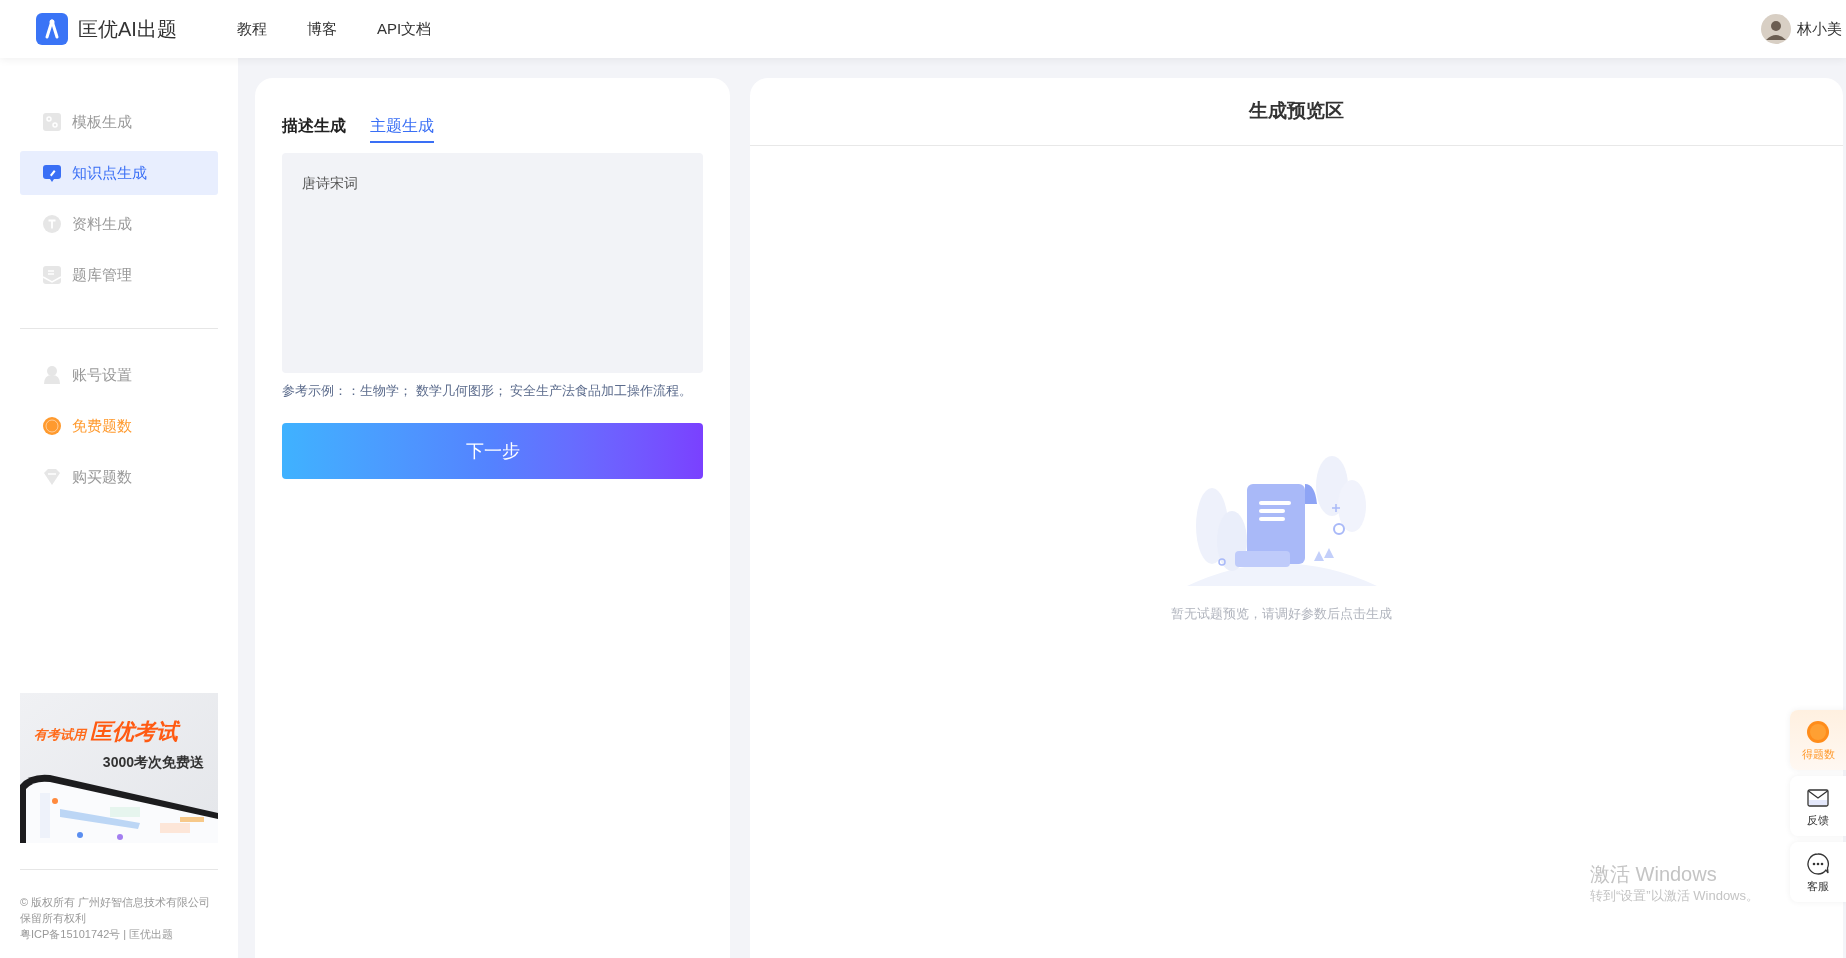 The image size is (1846, 958). Describe the element at coordinates (1818, 863) in the screenshot. I see `chat-bubble-icon` at that location.